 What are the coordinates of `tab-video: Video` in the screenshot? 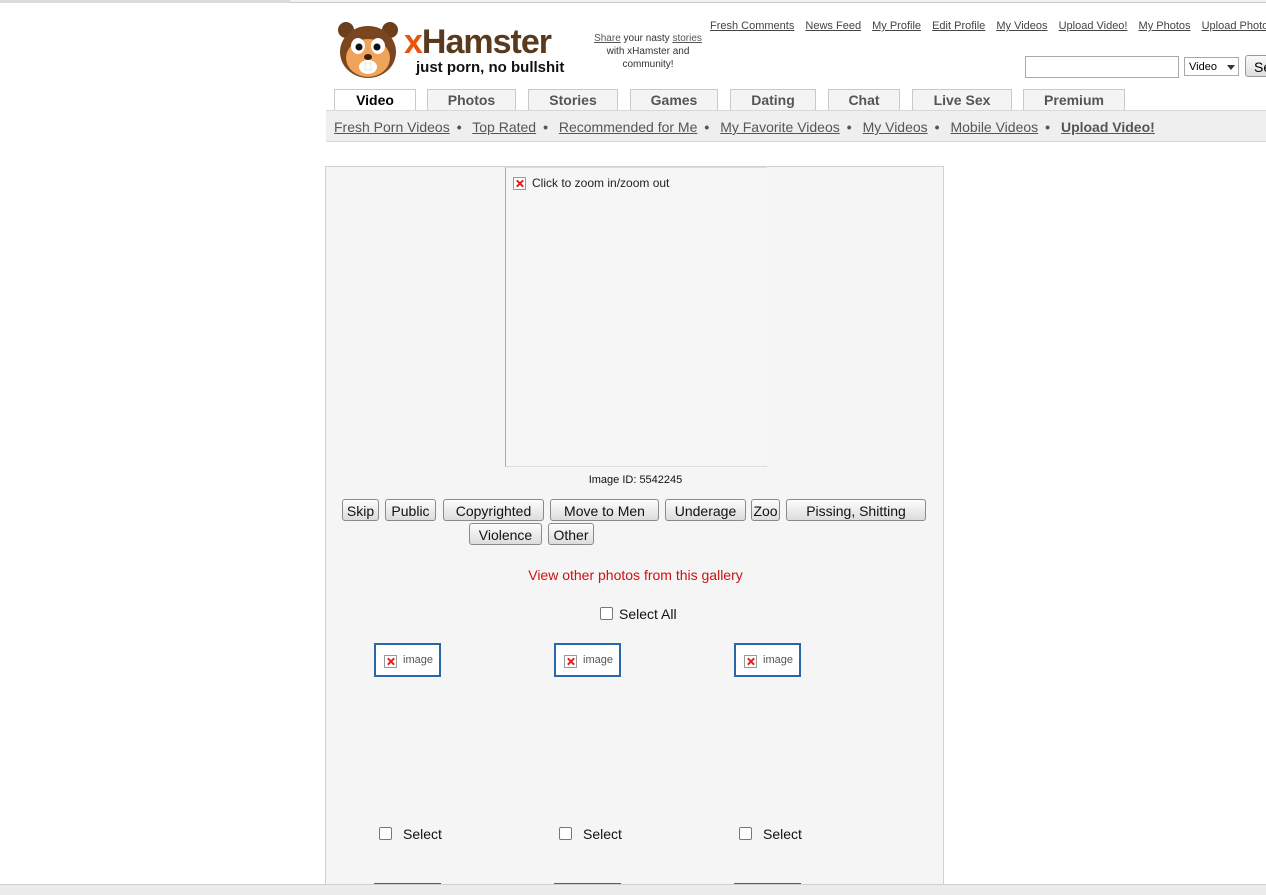 It's located at (375, 100).